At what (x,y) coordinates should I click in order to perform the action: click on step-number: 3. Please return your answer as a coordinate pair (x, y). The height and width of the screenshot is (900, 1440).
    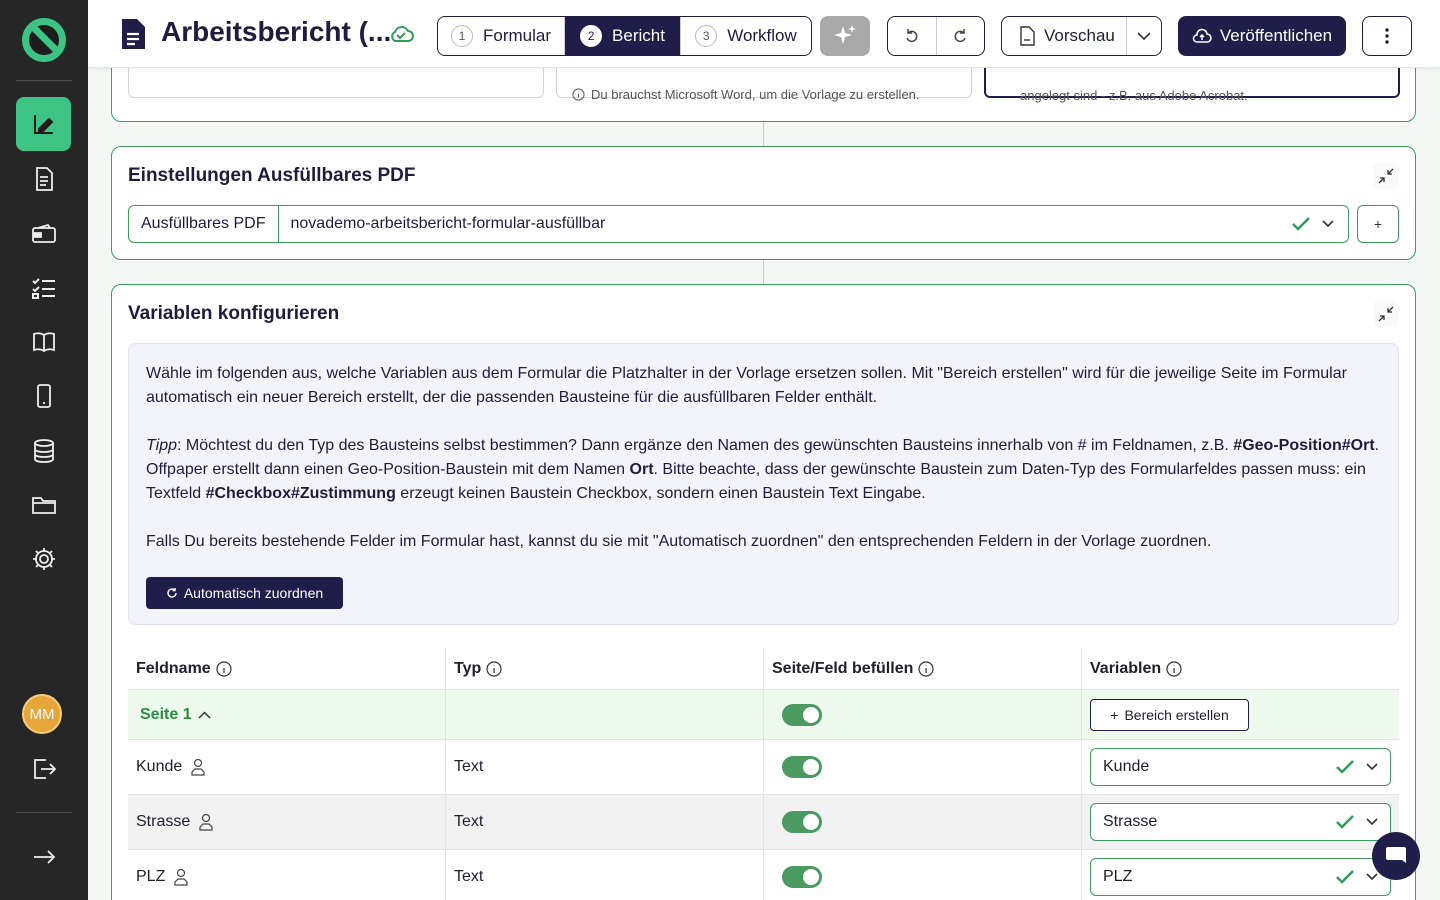
    Looking at the image, I should click on (706, 36).